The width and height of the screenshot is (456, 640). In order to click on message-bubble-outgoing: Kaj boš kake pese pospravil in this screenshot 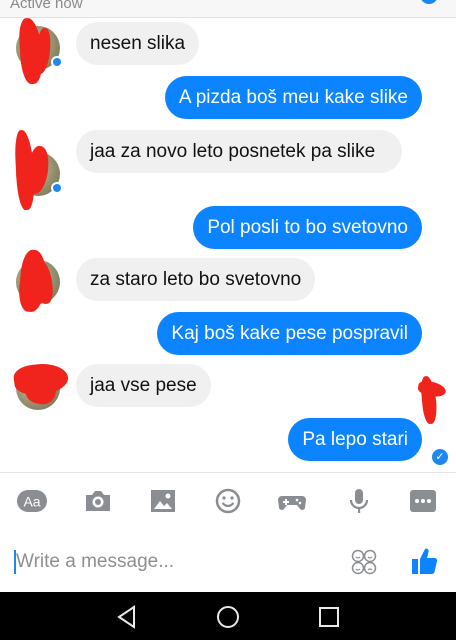, I will do `click(289, 333)`.